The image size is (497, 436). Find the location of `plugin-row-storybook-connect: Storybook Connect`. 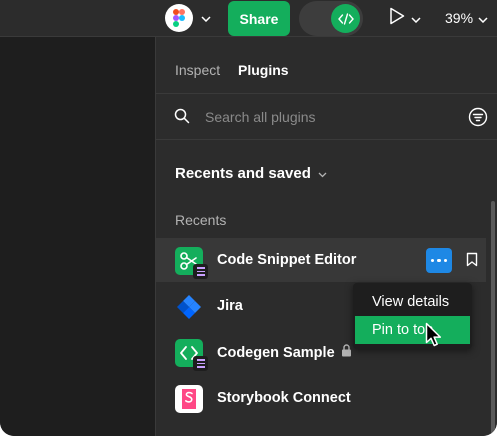

plugin-row-storybook-connect: Storybook Connect is located at coordinates (321, 398).